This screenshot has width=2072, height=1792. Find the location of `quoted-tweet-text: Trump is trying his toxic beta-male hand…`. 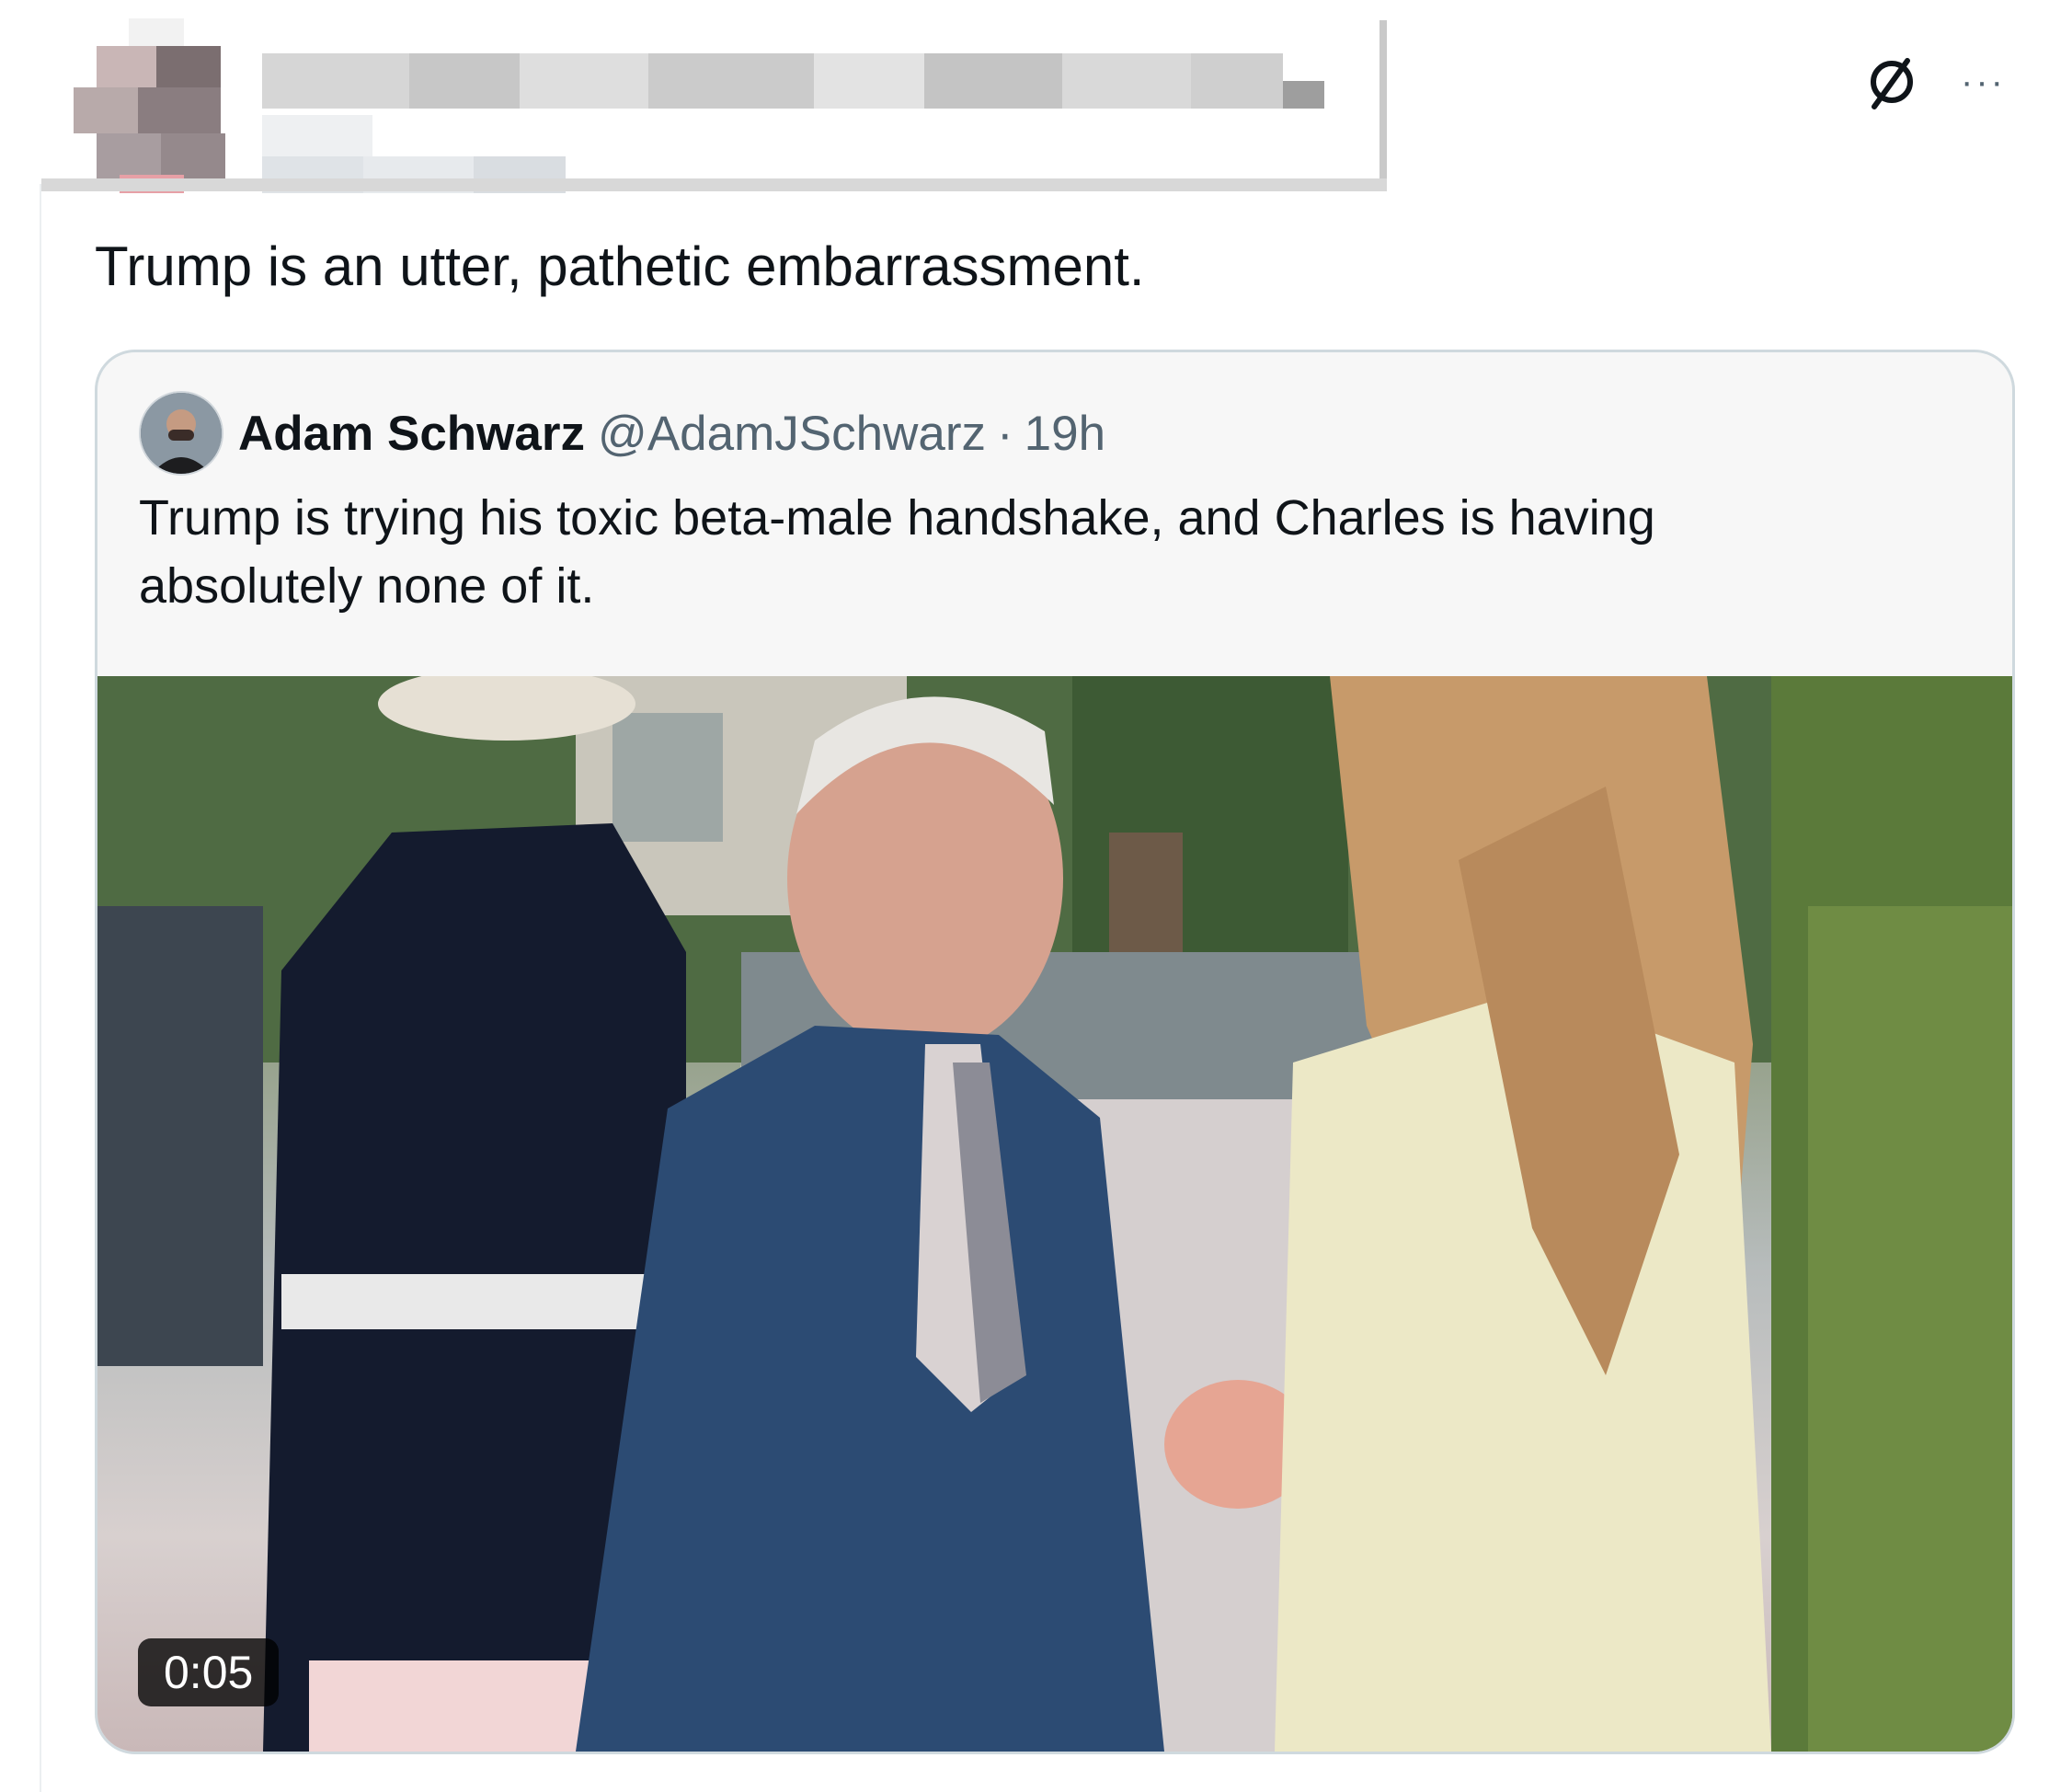

quoted-tweet-text: Trump is trying his toxic beta-male hand… is located at coordinates (897, 552).